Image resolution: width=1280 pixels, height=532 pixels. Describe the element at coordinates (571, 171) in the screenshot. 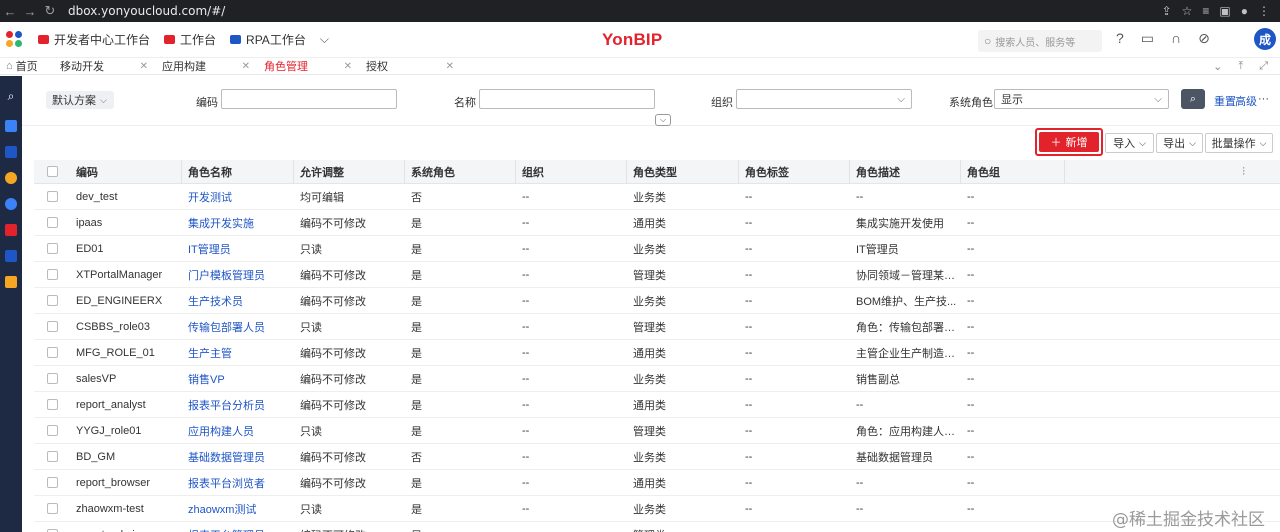

I see `col-org: 组织` at that location.